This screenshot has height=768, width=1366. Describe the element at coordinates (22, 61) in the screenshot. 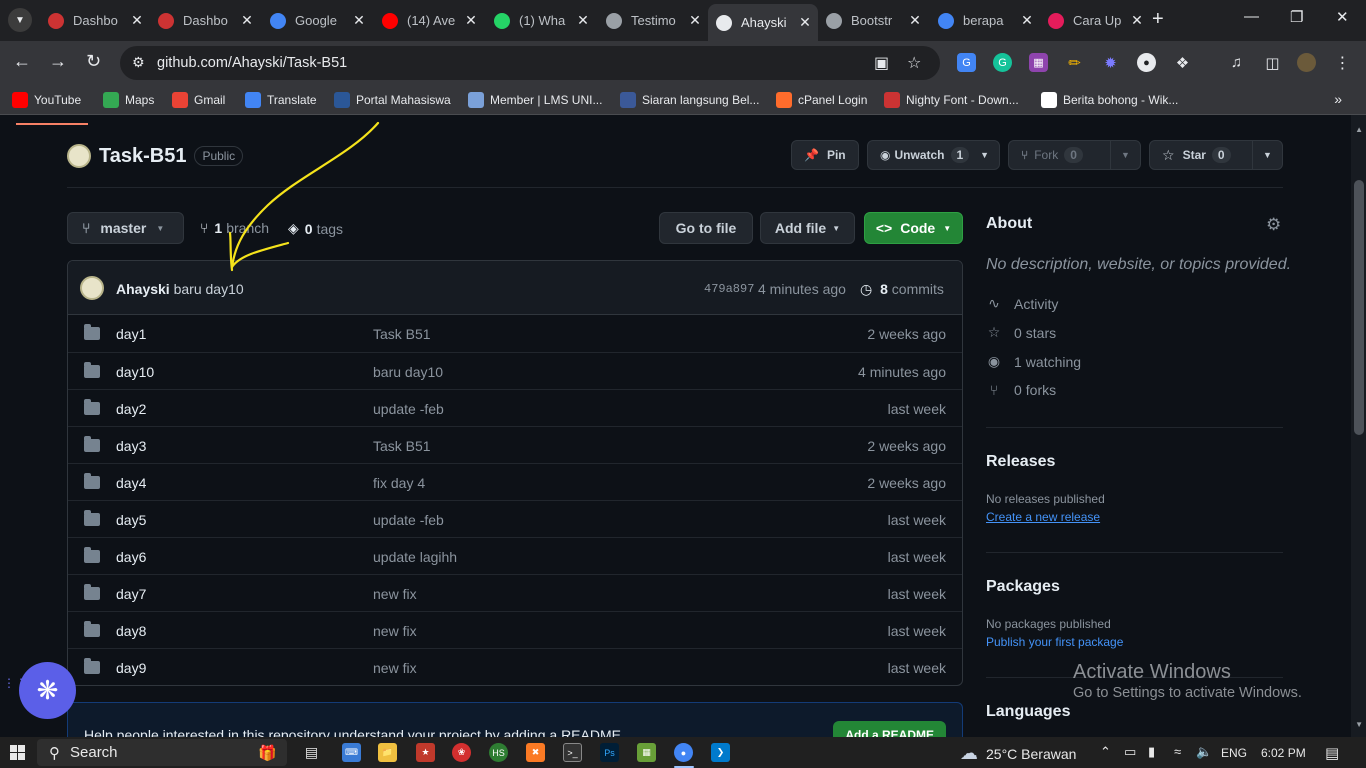

I see `back-button: ←` at that location.